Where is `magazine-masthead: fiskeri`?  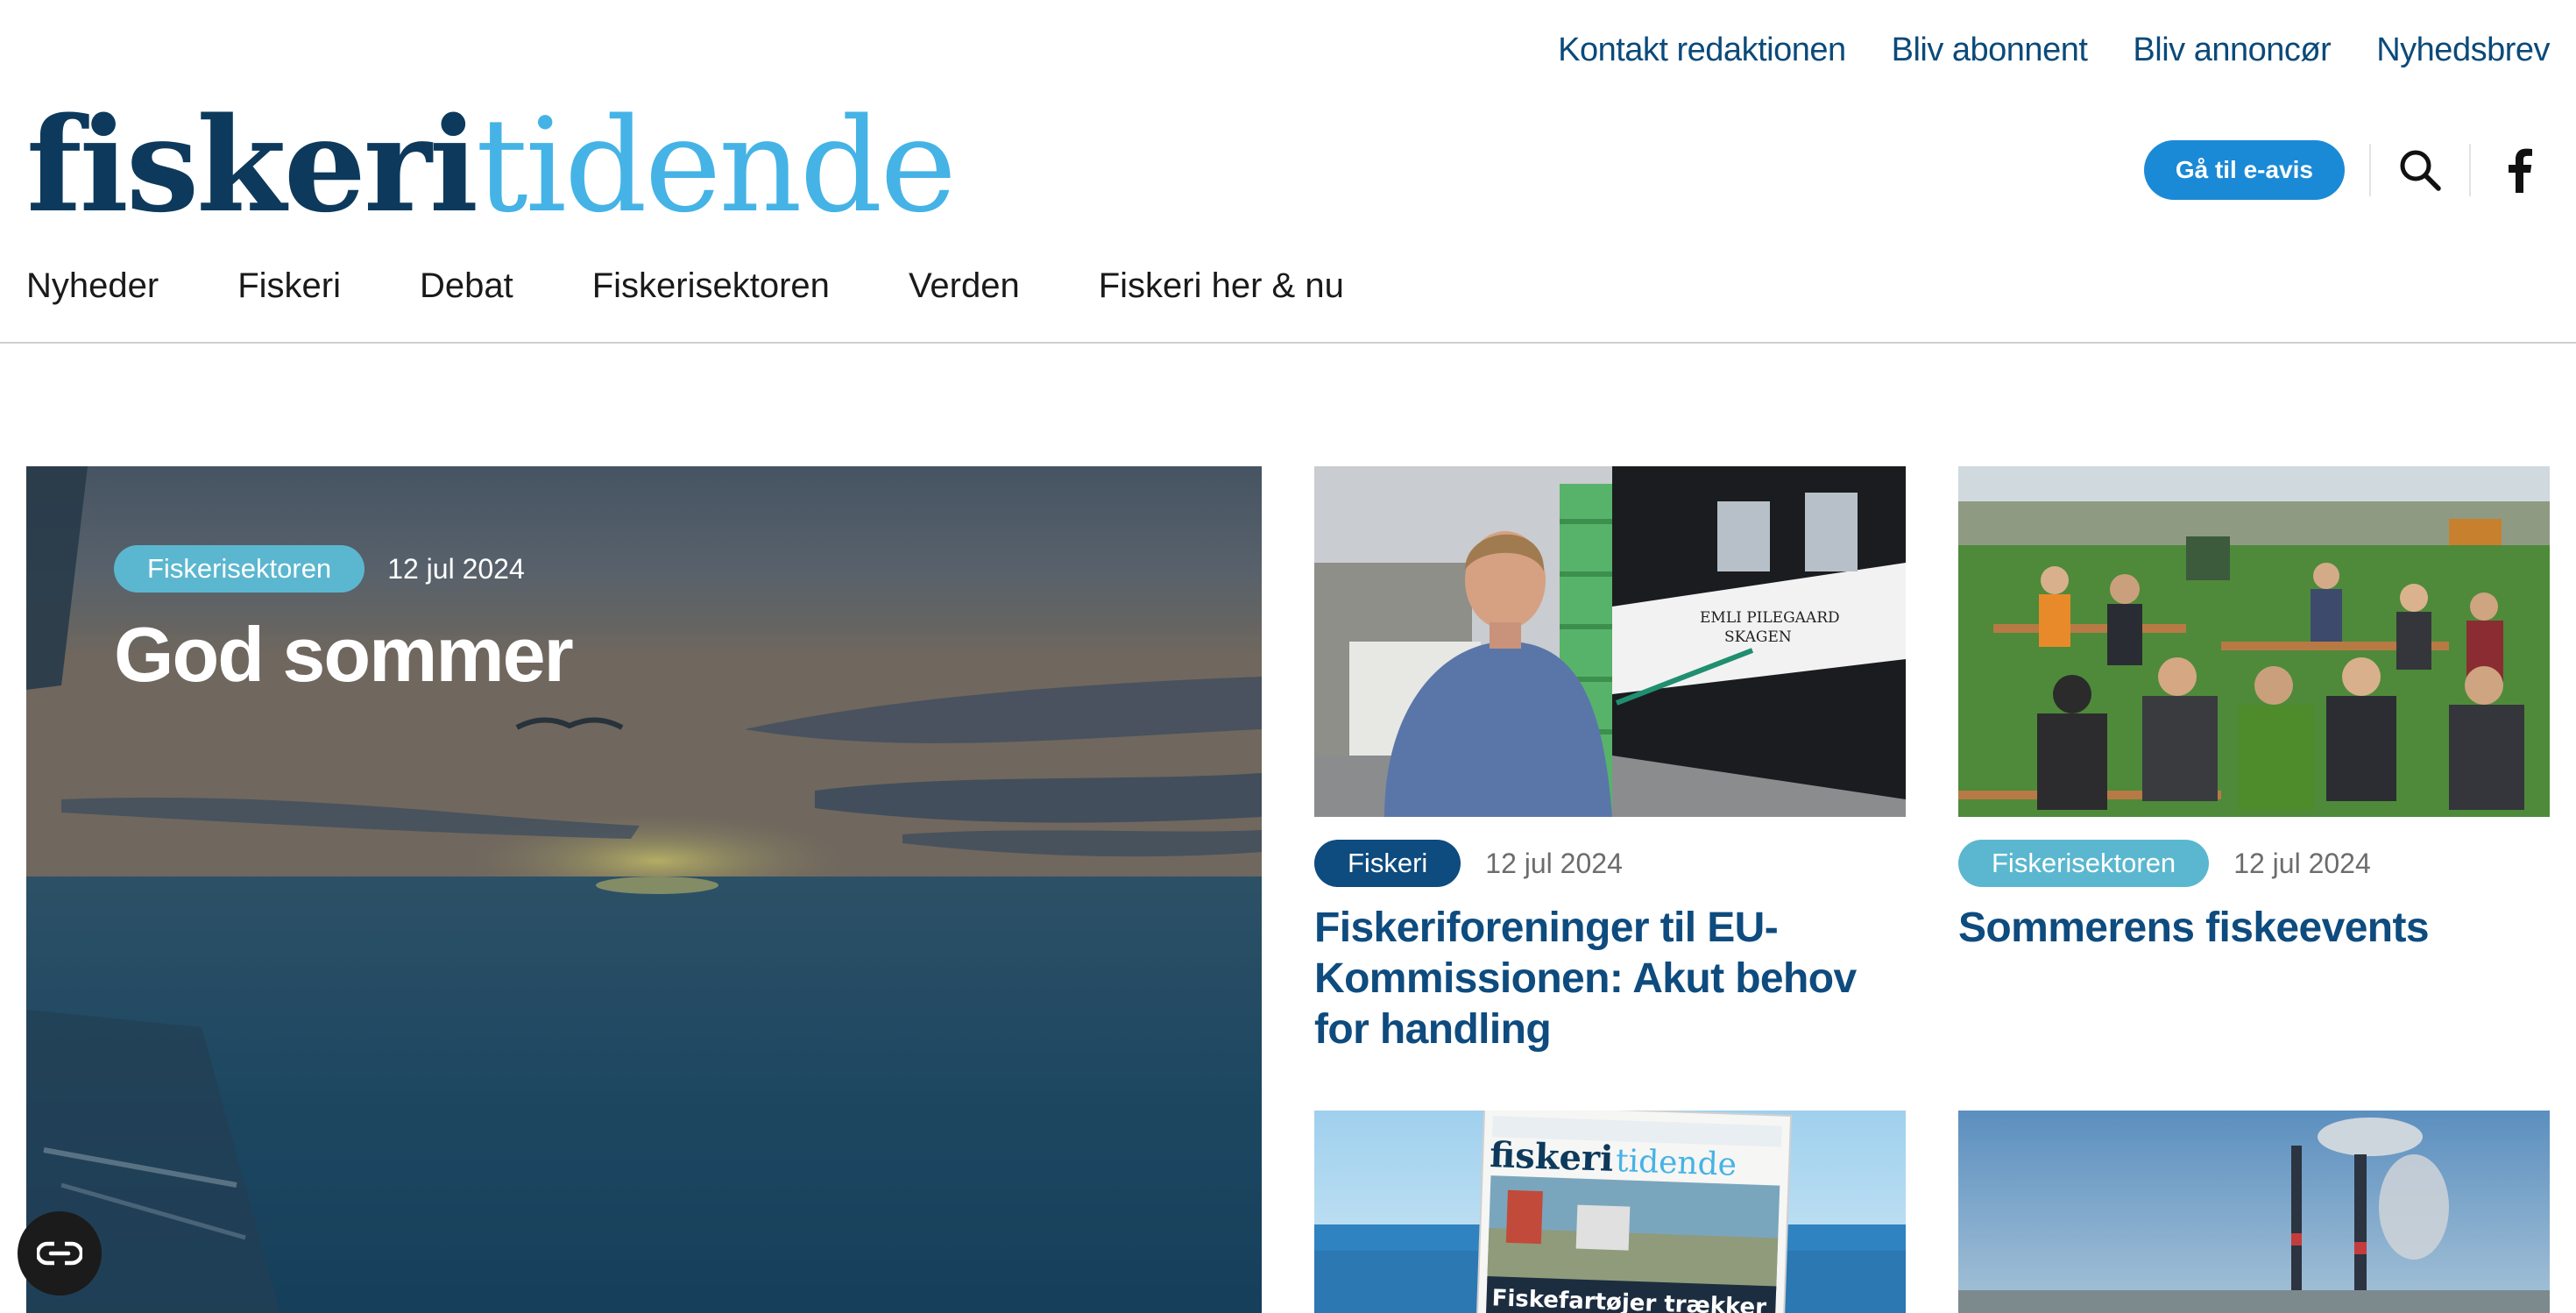 magazine-masthead: fiskeri is located at coordinates (1552, 1157).